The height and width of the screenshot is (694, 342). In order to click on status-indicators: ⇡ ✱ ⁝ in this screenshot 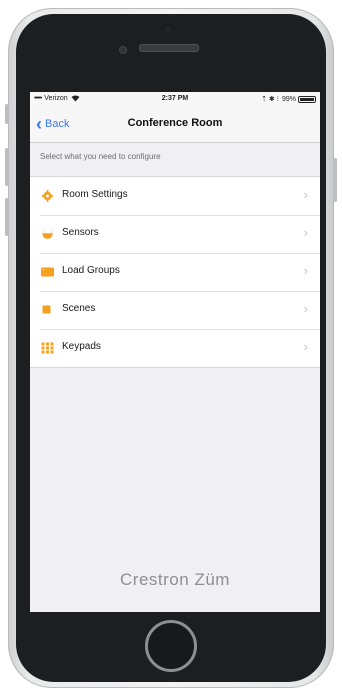, I will do `click(270, 99)`.